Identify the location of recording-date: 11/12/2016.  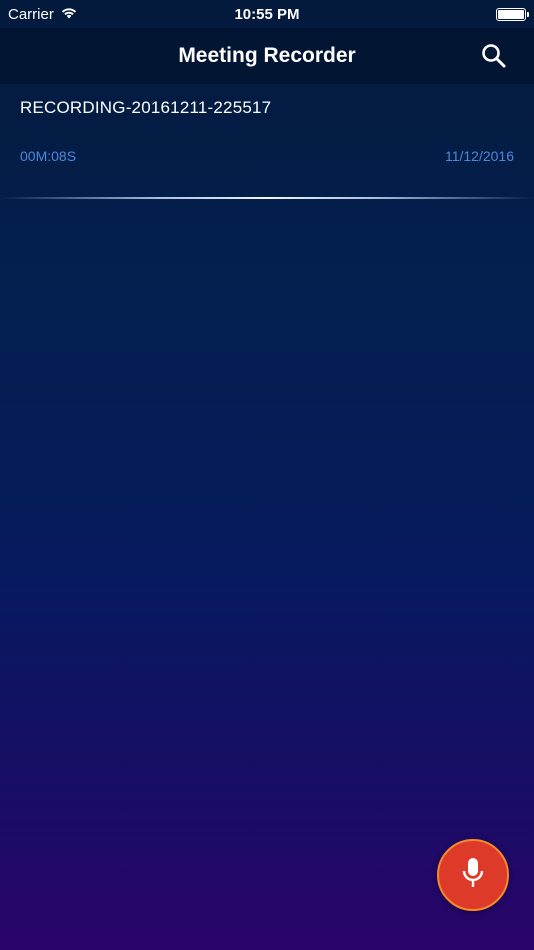
(479, 156).